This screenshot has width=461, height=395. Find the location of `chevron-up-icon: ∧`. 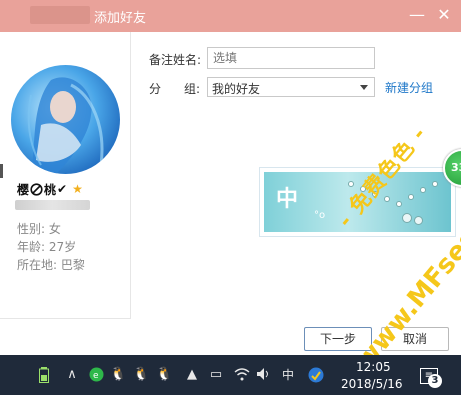

chevron-up-icon: ∧ is located at coordinates (72, 375).